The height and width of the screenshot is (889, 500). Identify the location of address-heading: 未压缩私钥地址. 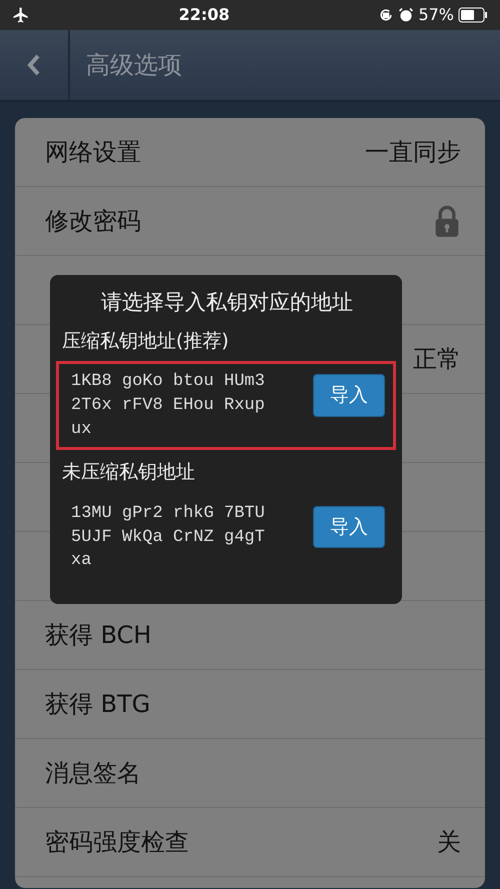
(129, 473).